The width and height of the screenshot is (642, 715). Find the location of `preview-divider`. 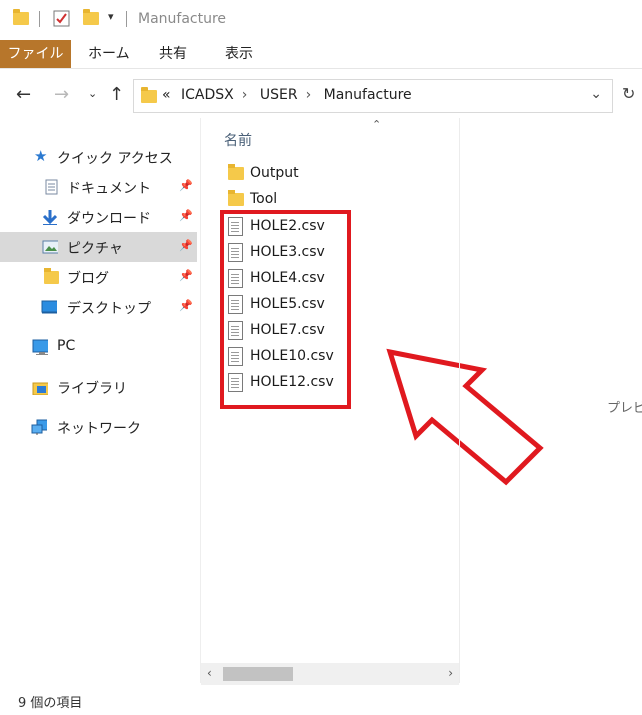

preview-divider is located at coordinates (459, 400).